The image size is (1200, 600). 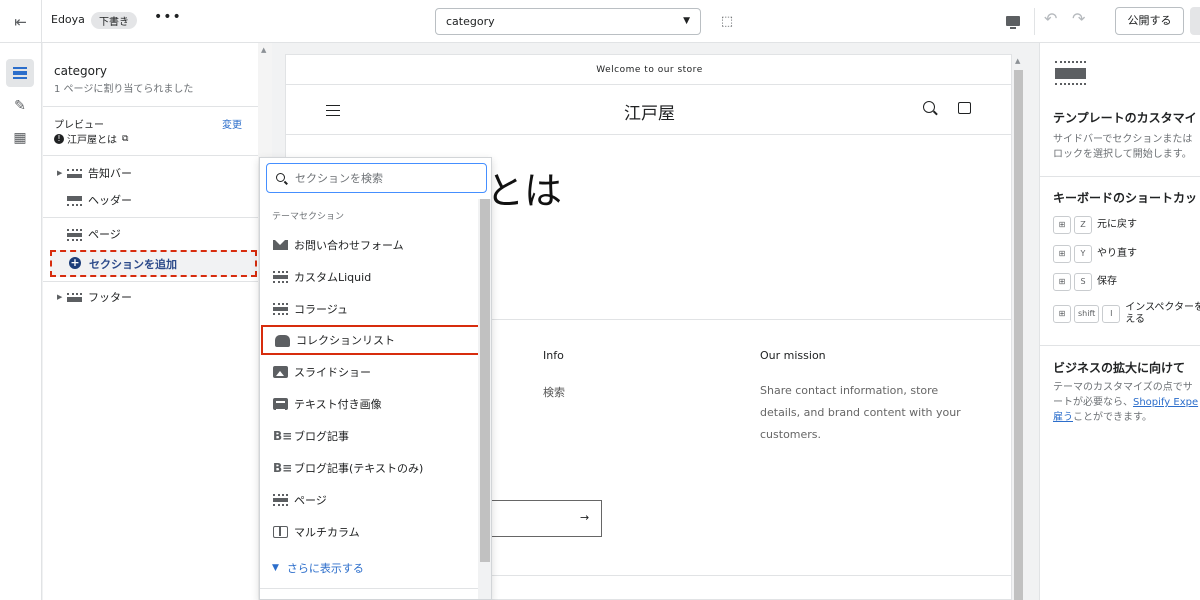 I want to click on section-option-custom-liquid: カスタムLiquid, so click(x=369, y=277).